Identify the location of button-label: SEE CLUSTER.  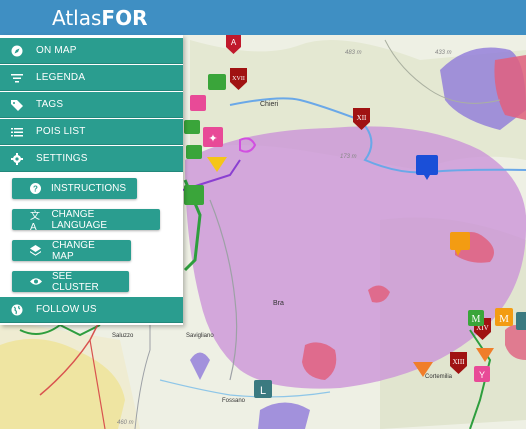
(75, 281).